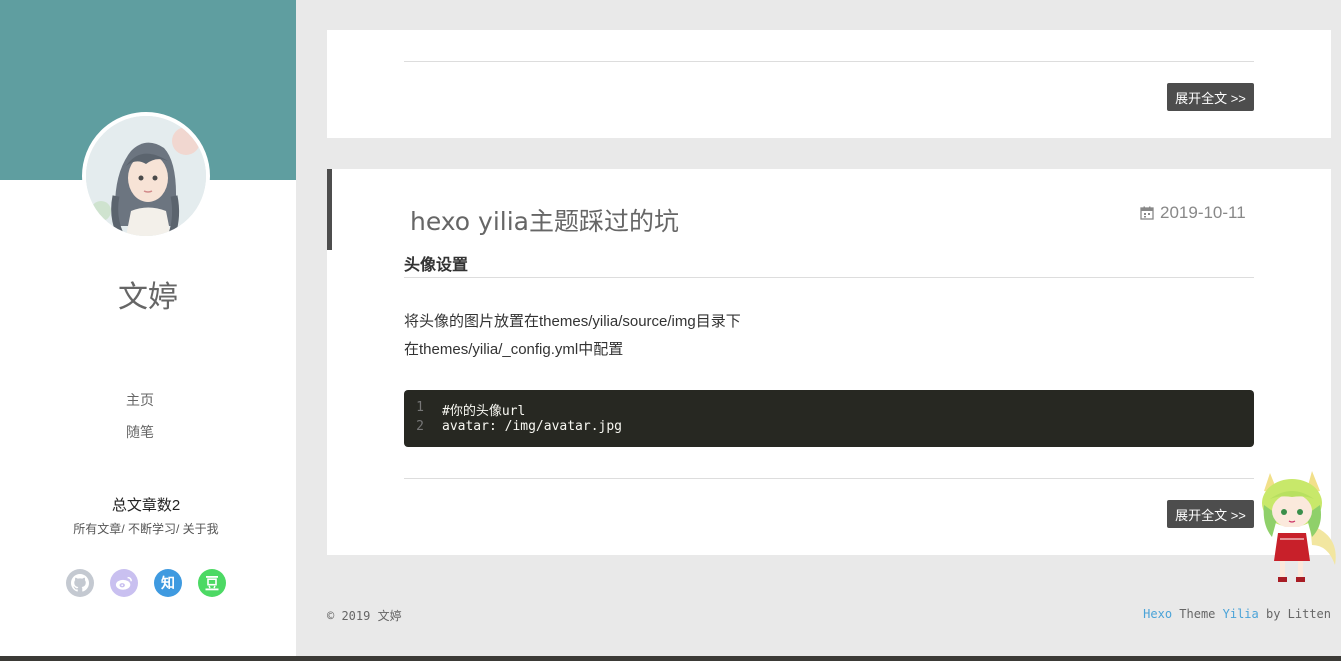 The image size is (1341, 661). Describe the element at coordinates (420, 407) in the screenshot. I see `line-number: 1` at that location.